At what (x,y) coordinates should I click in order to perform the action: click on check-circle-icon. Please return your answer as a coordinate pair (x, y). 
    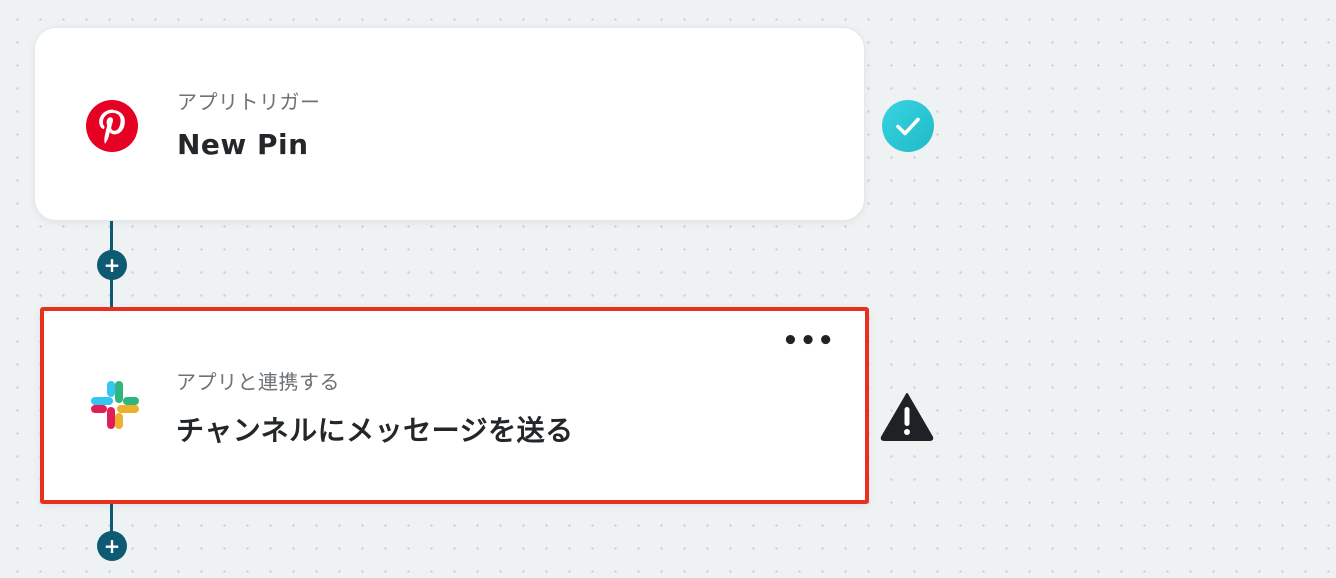
    Looking at the image, I should click on (908, 126).